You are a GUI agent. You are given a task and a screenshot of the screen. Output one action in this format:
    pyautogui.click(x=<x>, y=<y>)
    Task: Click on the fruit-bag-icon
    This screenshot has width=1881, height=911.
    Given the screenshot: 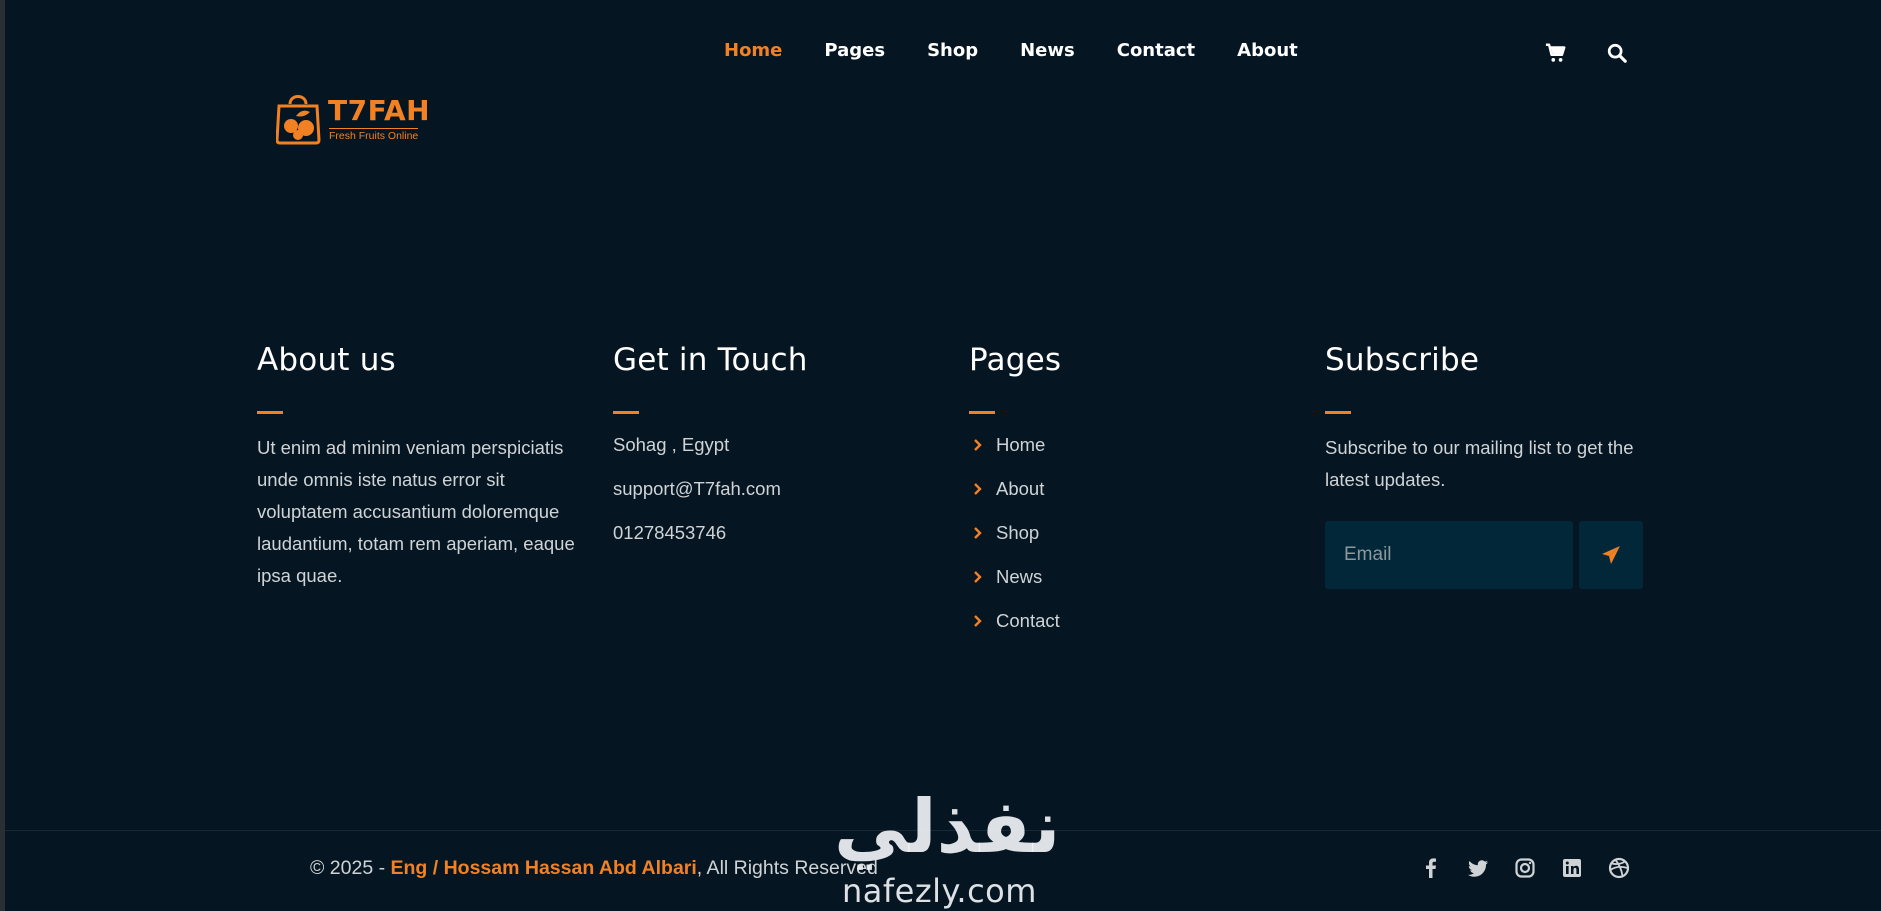 What is the action you would take?
    pyautogui.click(x=298, y=120)
    